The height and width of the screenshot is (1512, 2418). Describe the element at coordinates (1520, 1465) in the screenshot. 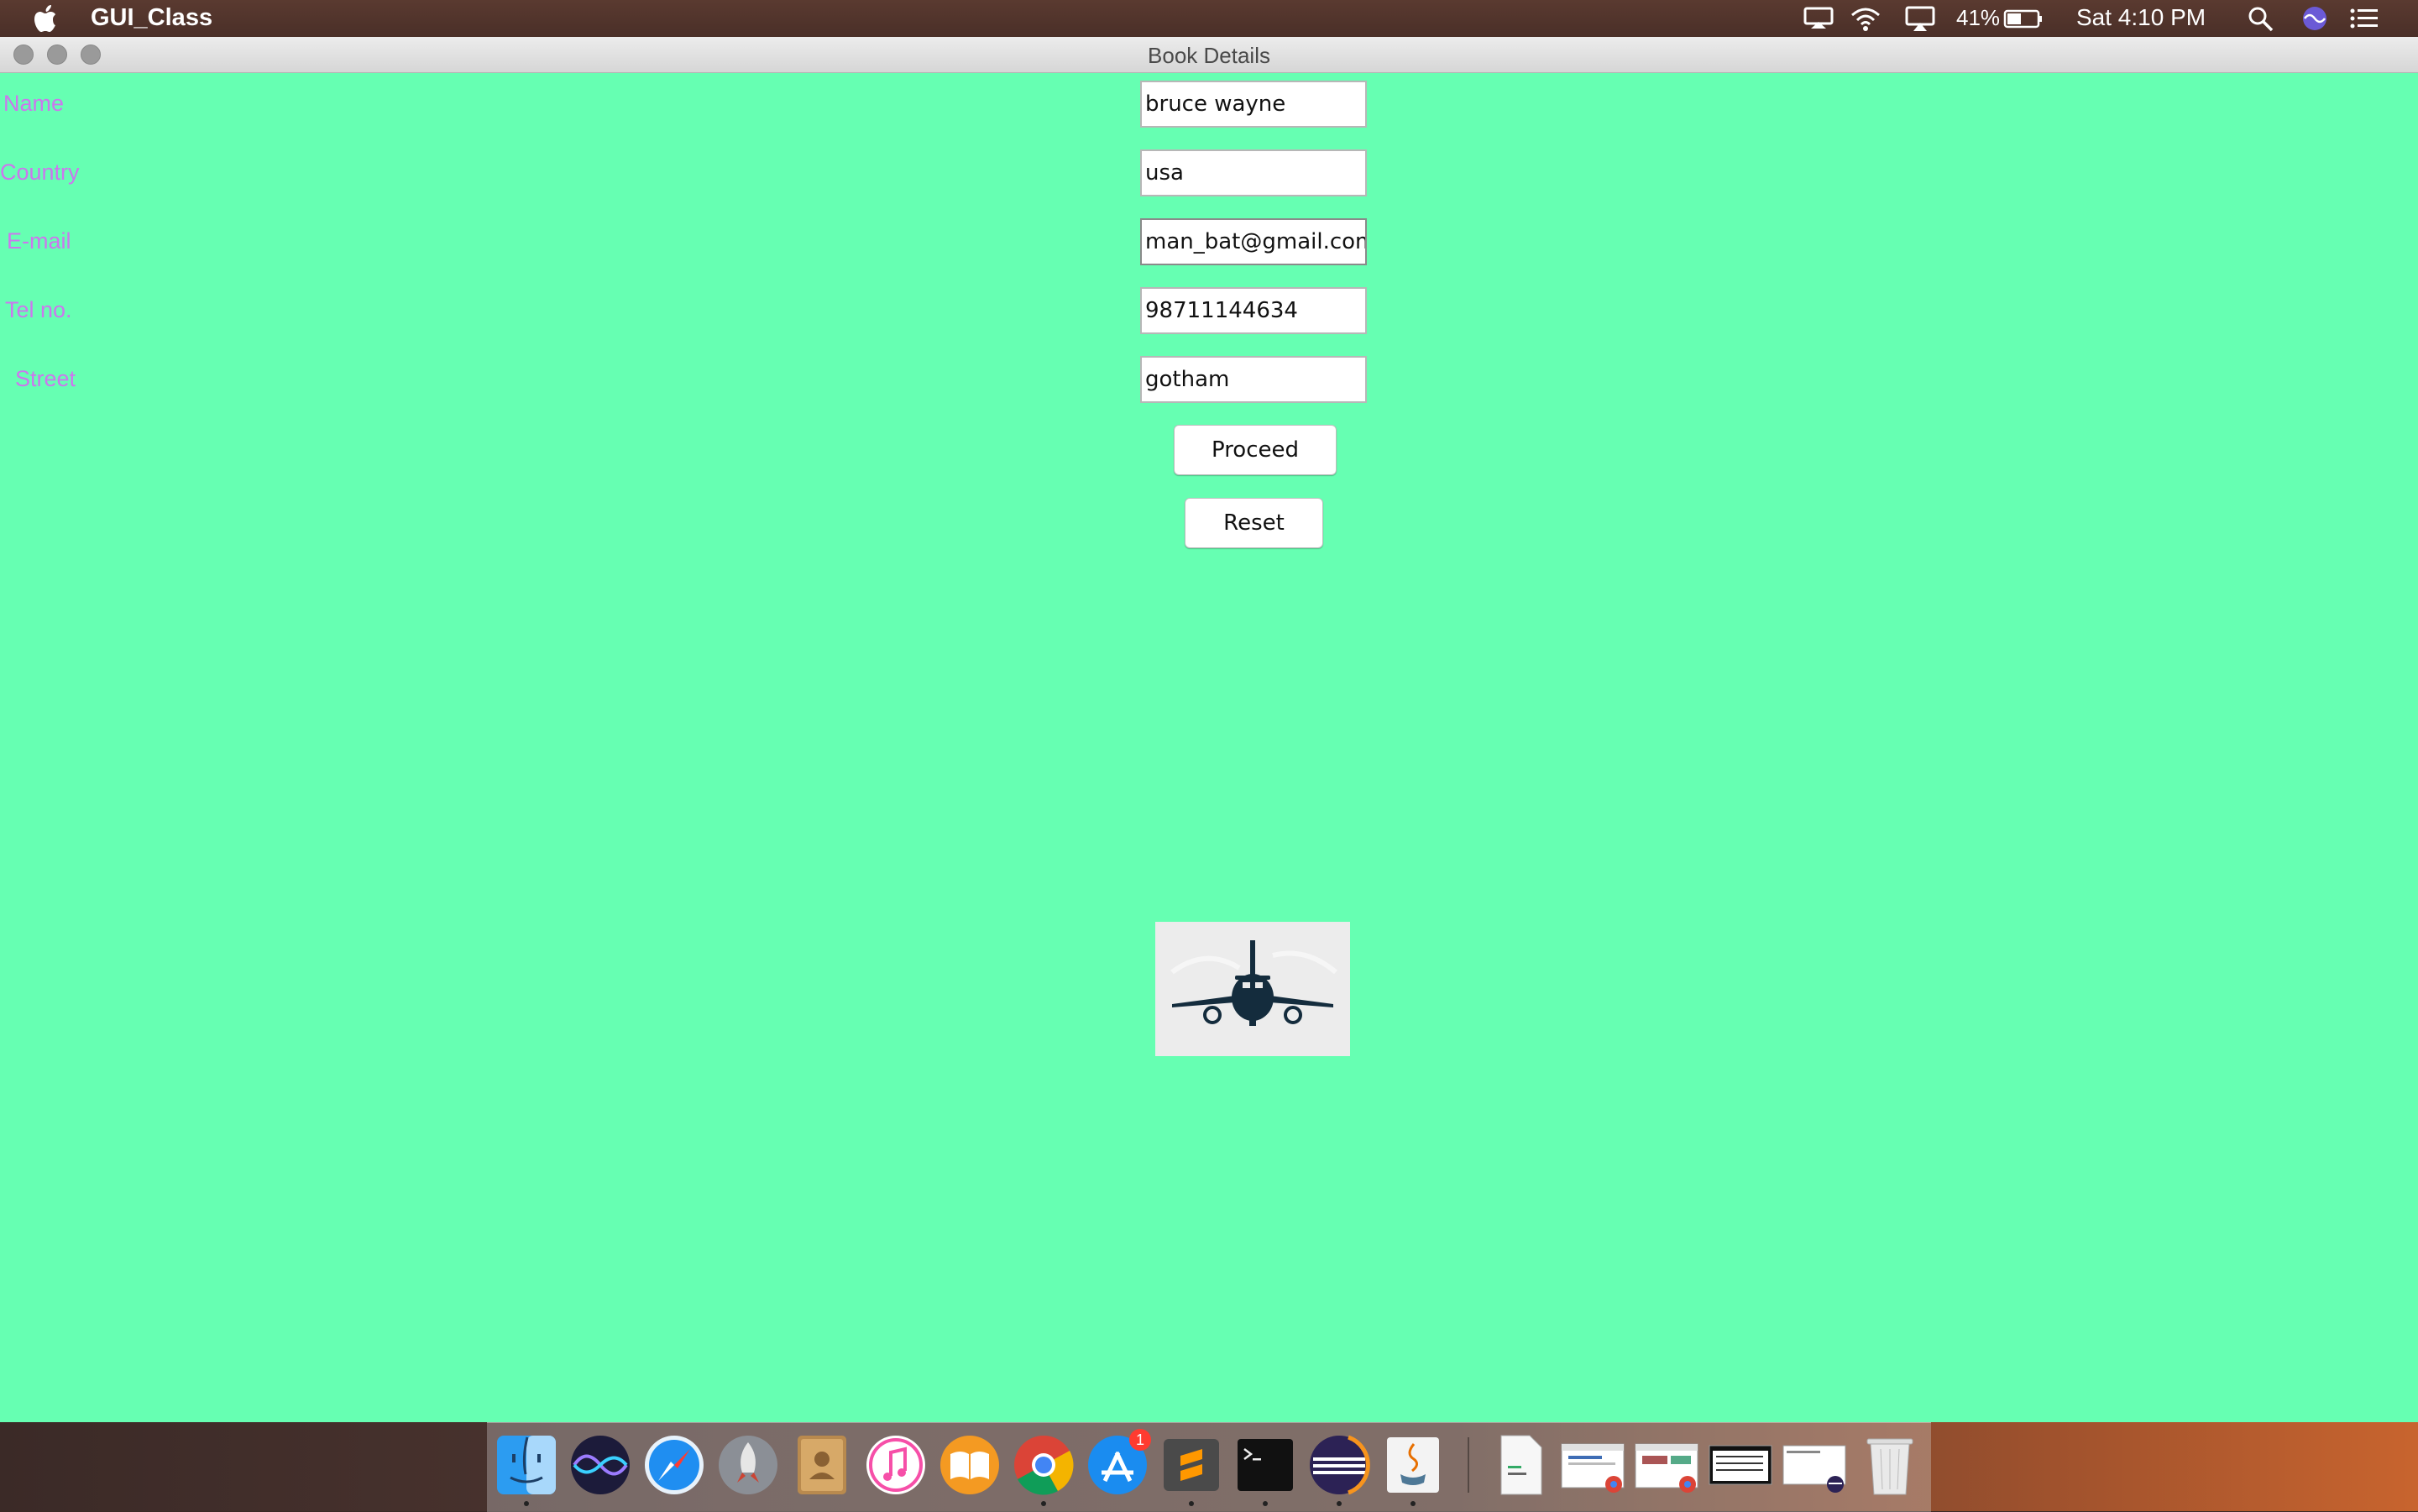

I see `document-c-icon` at that location.